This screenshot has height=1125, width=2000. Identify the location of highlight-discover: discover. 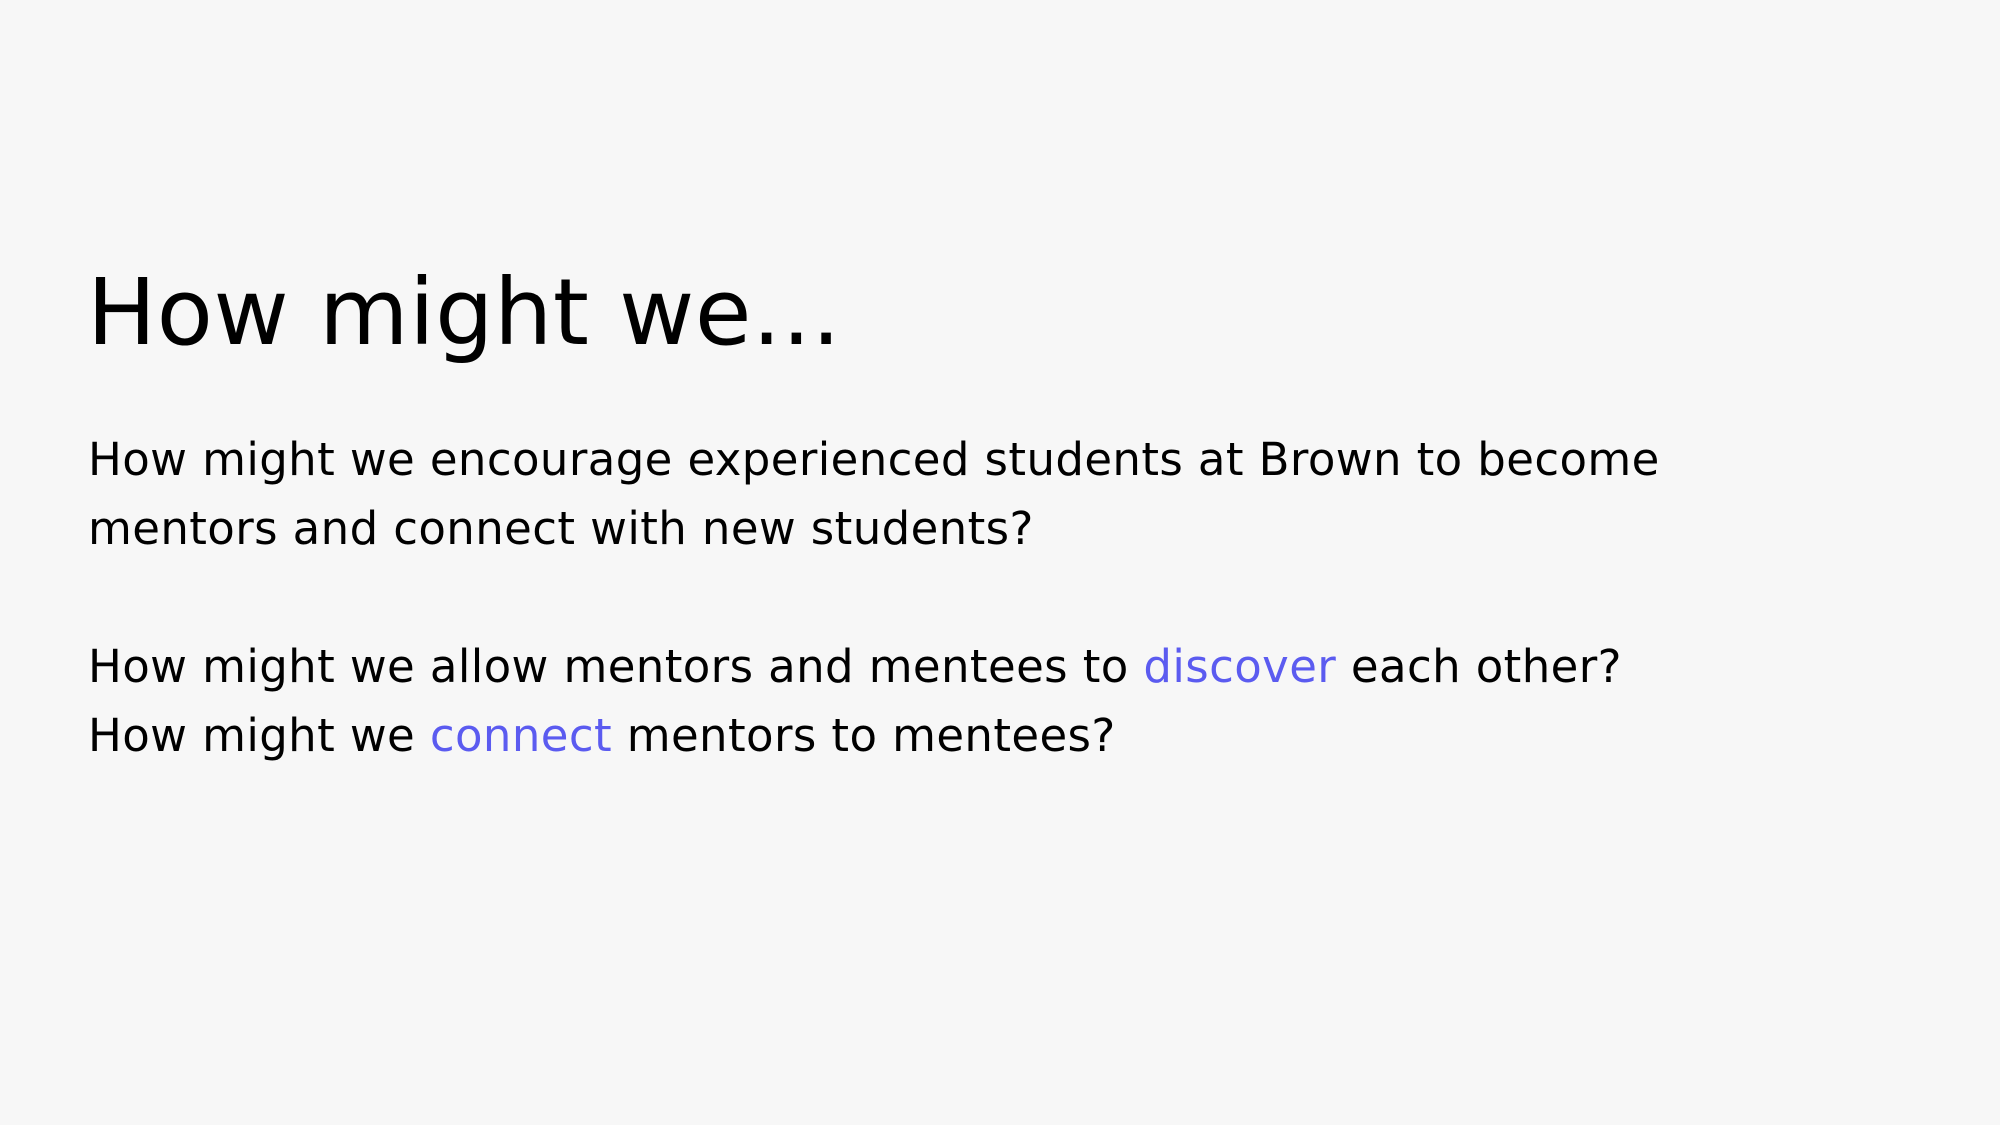
(1240, 666).